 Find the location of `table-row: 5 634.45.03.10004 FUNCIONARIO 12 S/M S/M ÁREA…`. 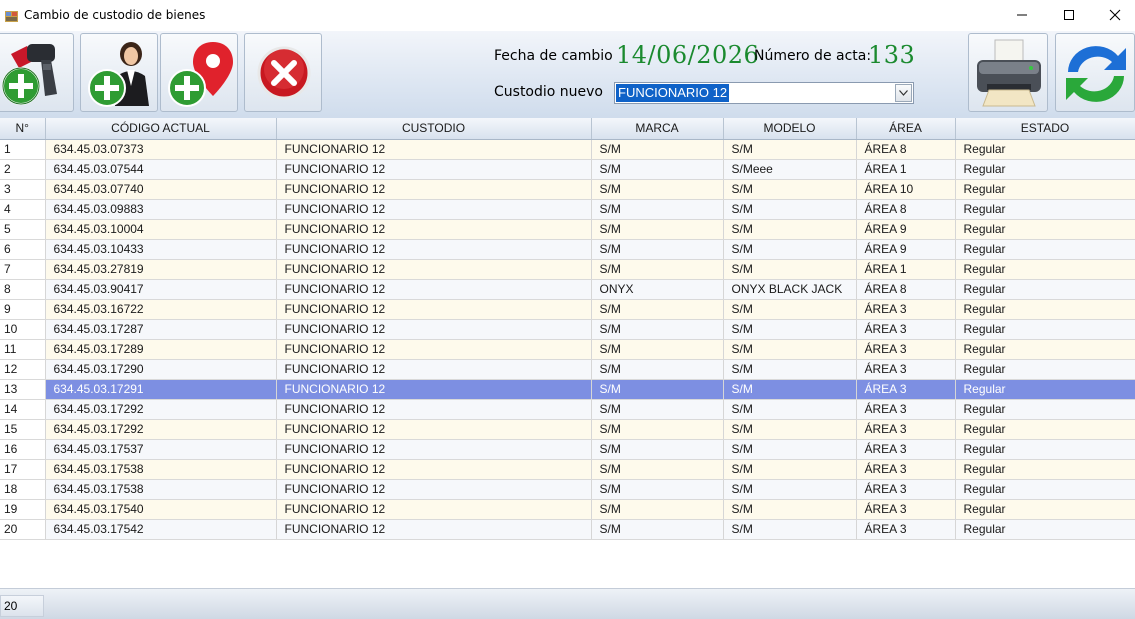

table-row: 5 634.45.03.10004 FUNCIONARIO 12 S/M S/M ÁREA… is located at coordinates (567, 229).